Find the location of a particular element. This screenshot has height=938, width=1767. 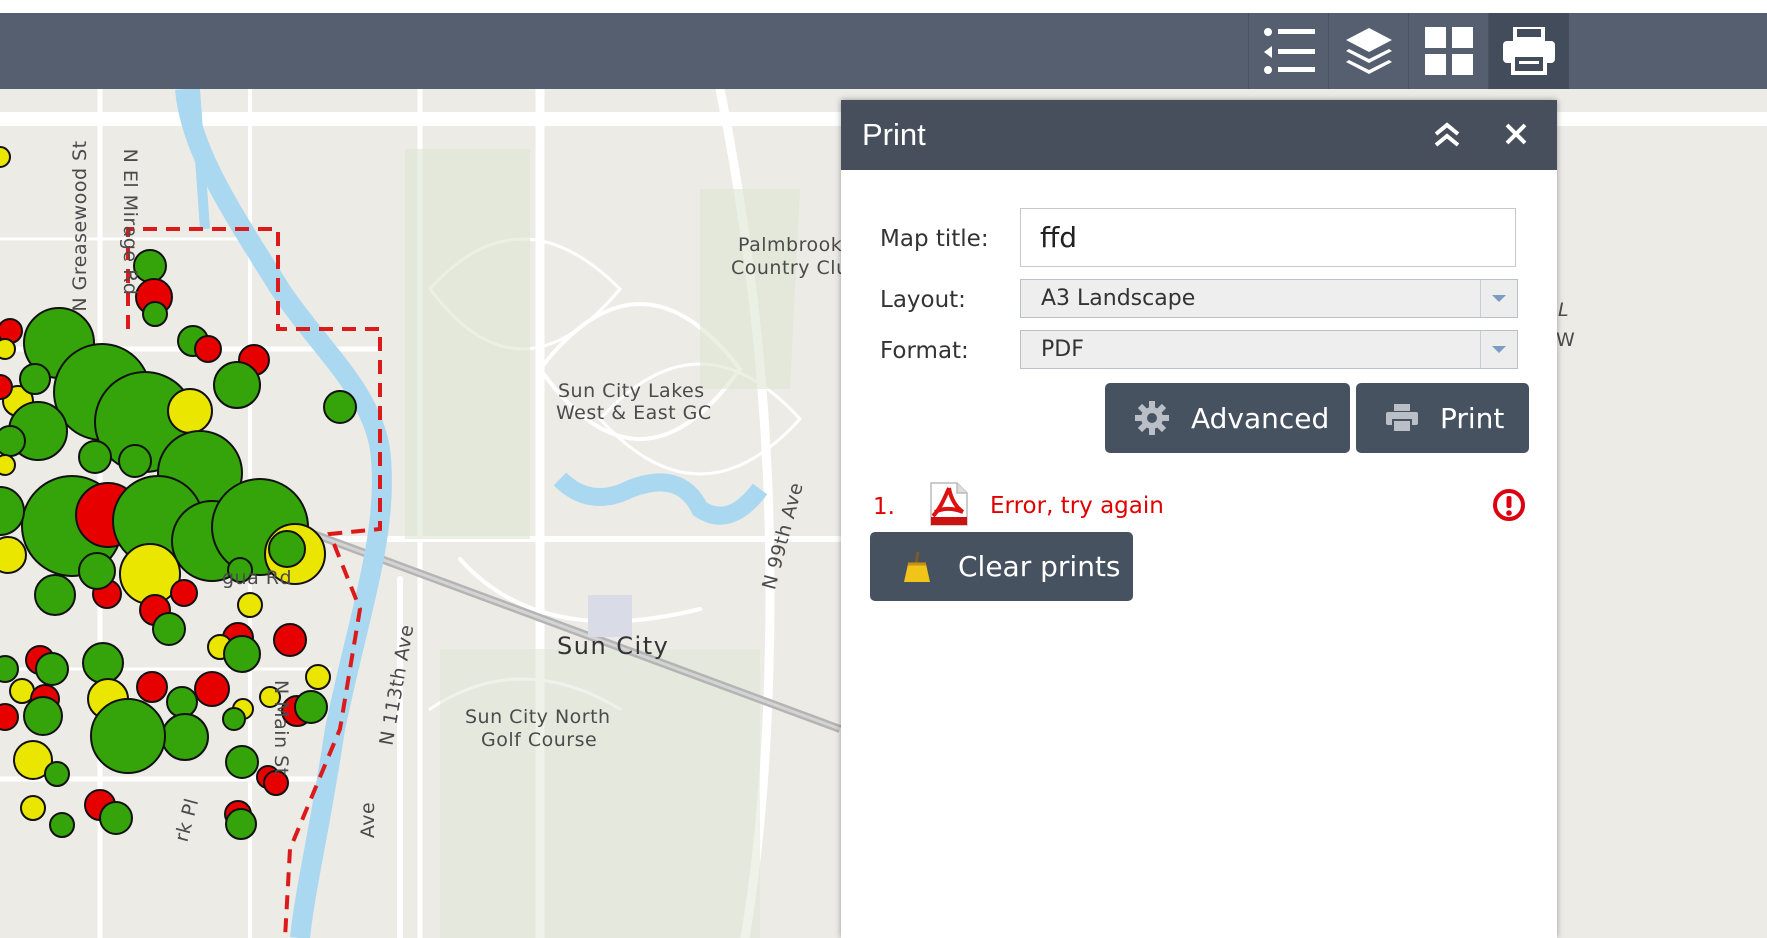

print-button: Print is located at coordinates (1442, 418).